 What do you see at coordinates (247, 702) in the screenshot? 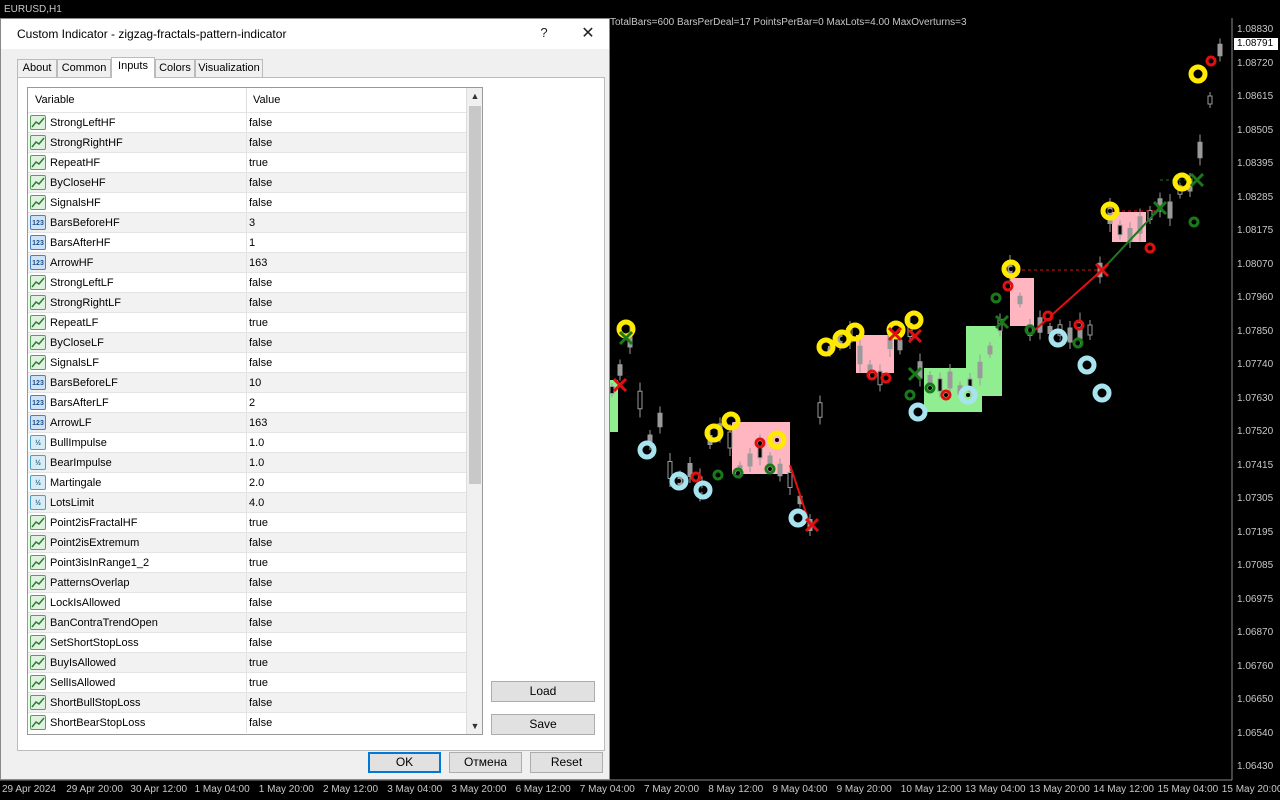
I see `table-row: ShortBullStopLoss false` at bounding box center [247, 702].